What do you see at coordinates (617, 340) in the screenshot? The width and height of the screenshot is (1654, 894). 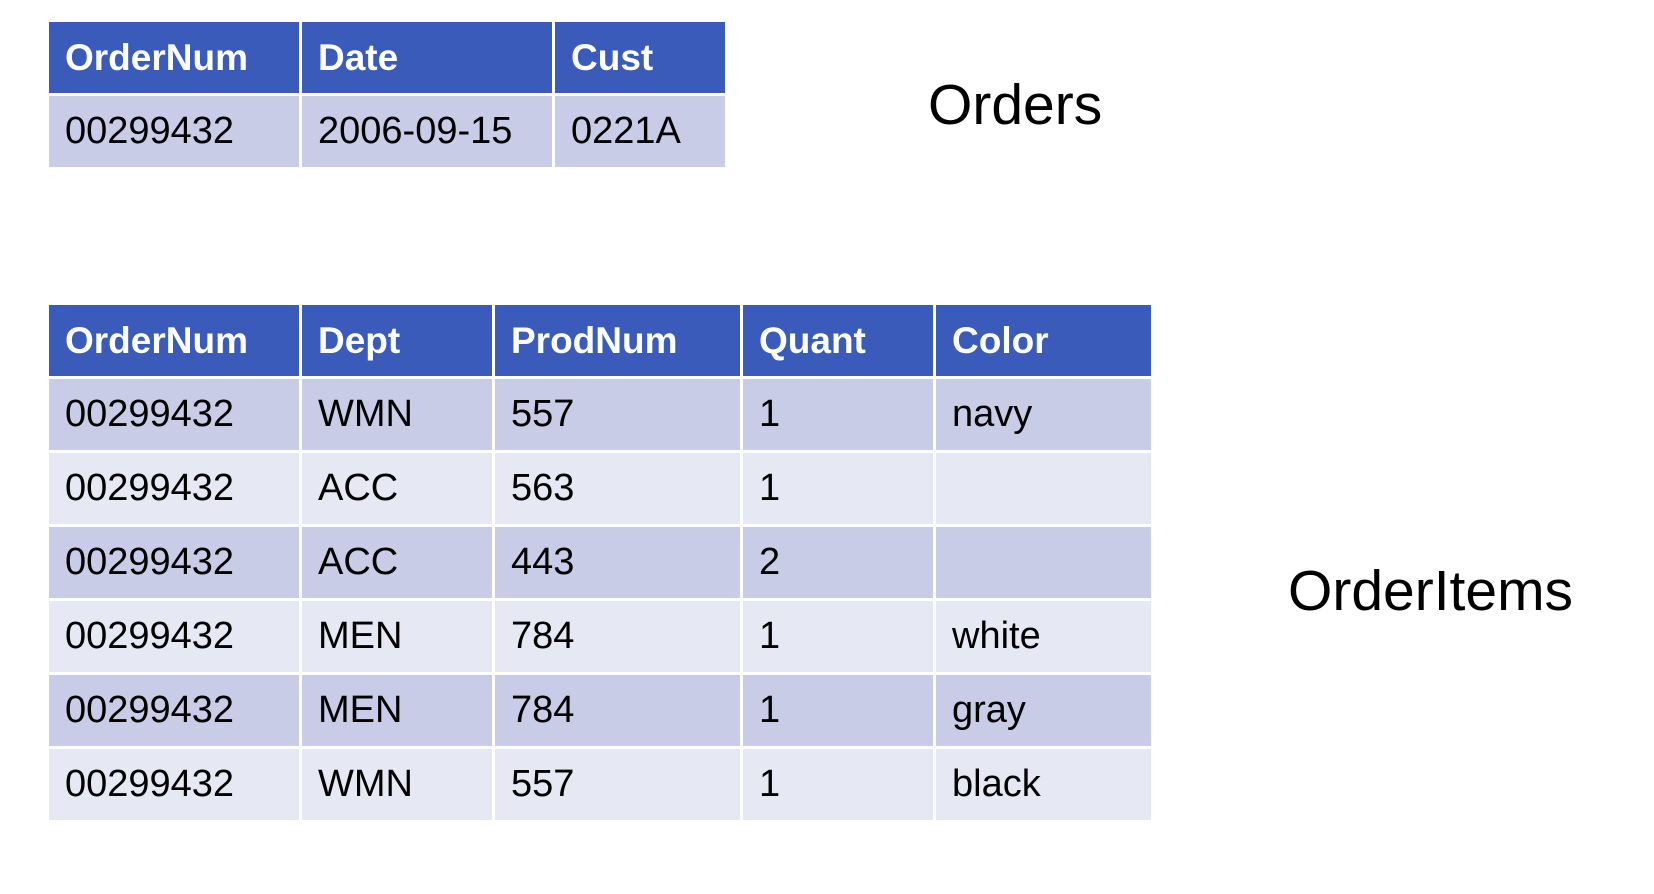 I see `order-items-header-prodnum: ProdNum` at bounding box center [617, 340].